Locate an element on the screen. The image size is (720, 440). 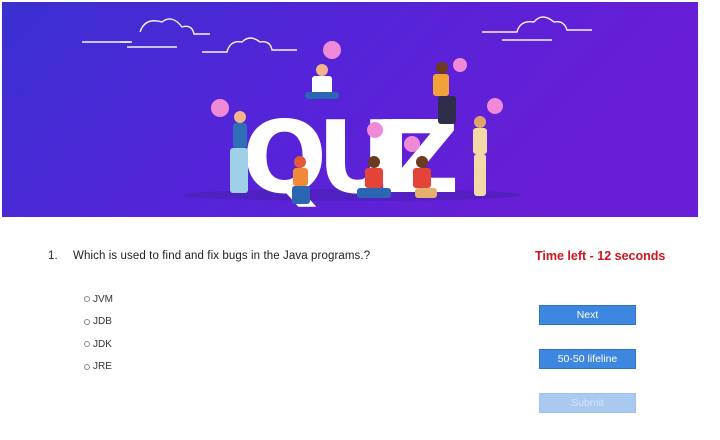
option-jdb: JDB is located at coordinates (98, 322).